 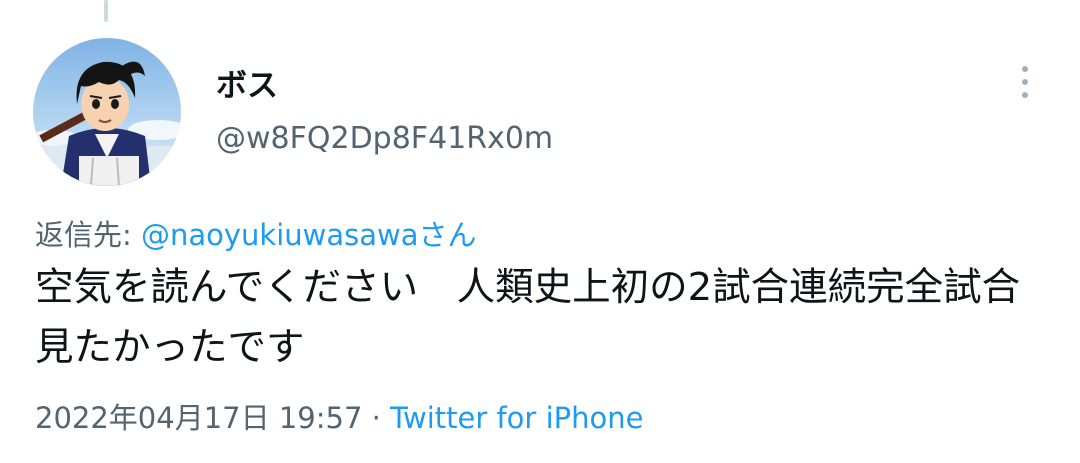 What do you see at coordinates (384, 139) in the screenshot?
I see `author-handle: @w8FQ2Dp8F41Rx0m` at bounding box center [384, 139].